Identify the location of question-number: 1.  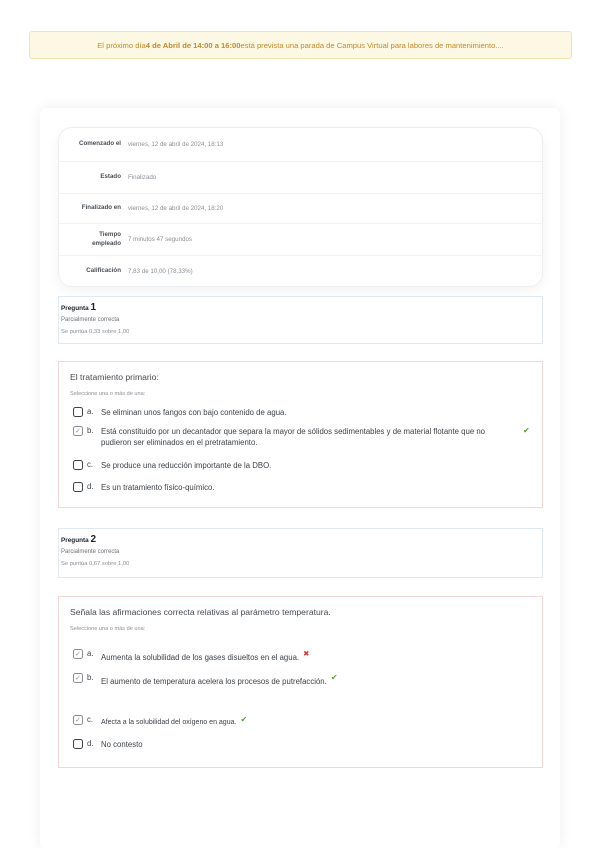
(93, 307).